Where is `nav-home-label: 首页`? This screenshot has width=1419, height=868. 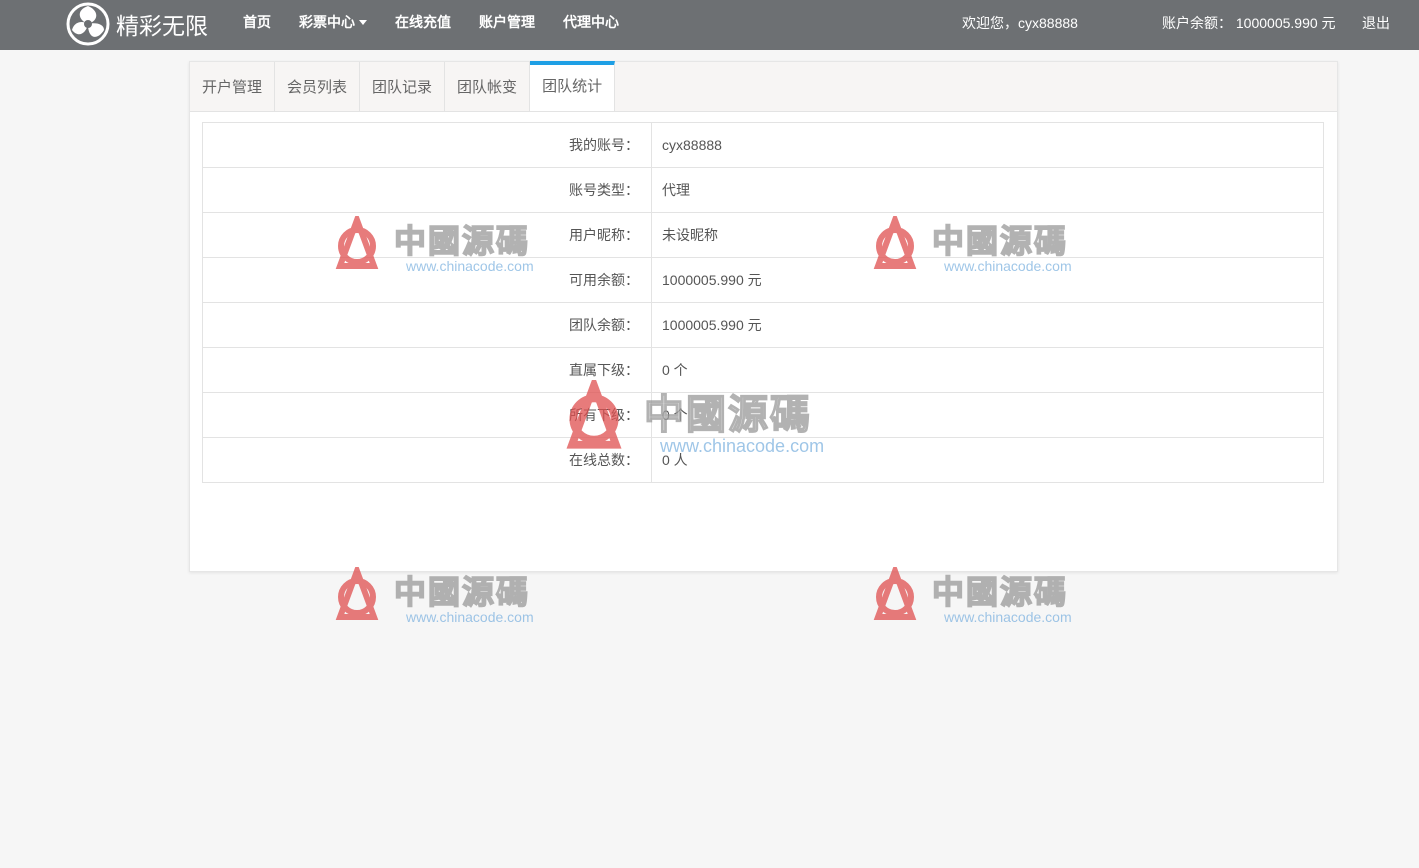
nav-home-label: 首页 is located at coordinates (257, 22).